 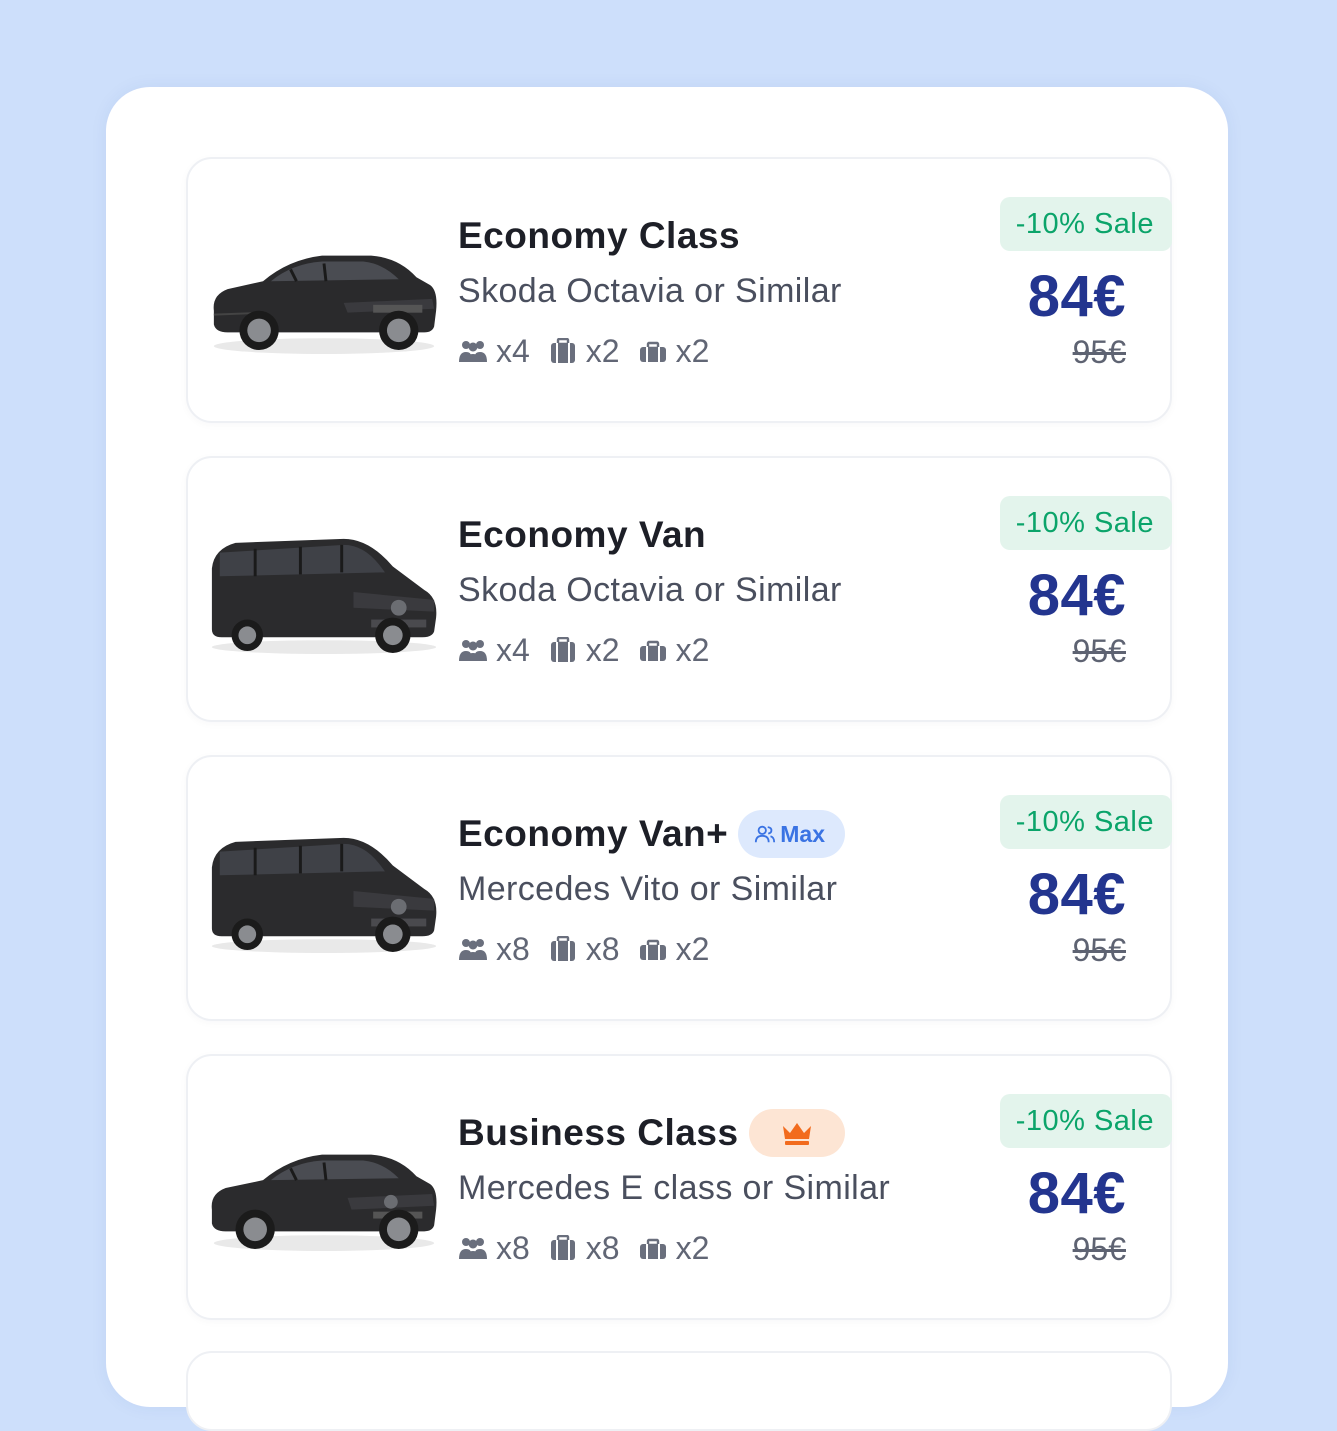 I want to click on vehicle-title: Economy Van, so click(x=582, y=534).